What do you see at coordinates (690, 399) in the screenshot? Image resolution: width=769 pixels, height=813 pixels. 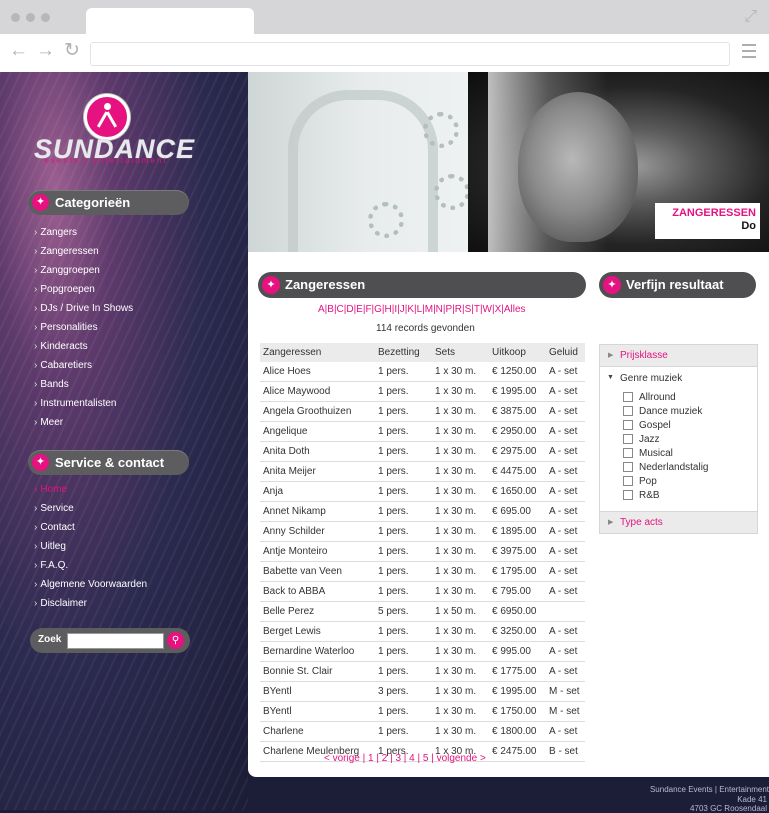 I see `genre-checkbox: Allround` at bounding box center [690, 399].